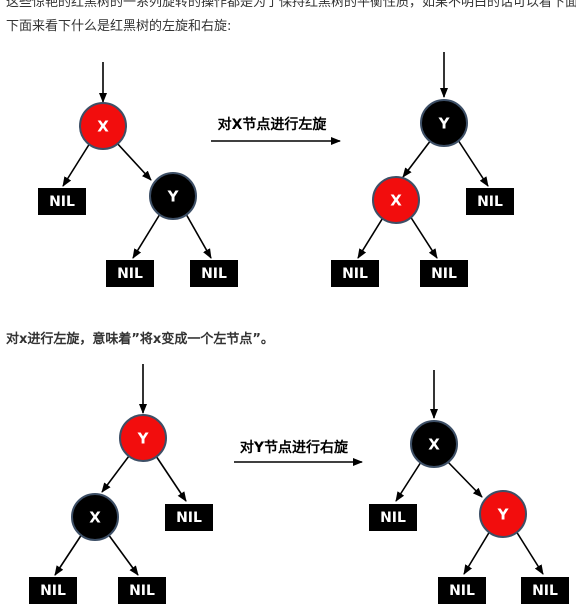 The width and height of the screenshot is (576, 613). Describe the element at coordinates (294, 447) in the screenshot. I see `operation-label: 对Y节点进行右旋` at that location.